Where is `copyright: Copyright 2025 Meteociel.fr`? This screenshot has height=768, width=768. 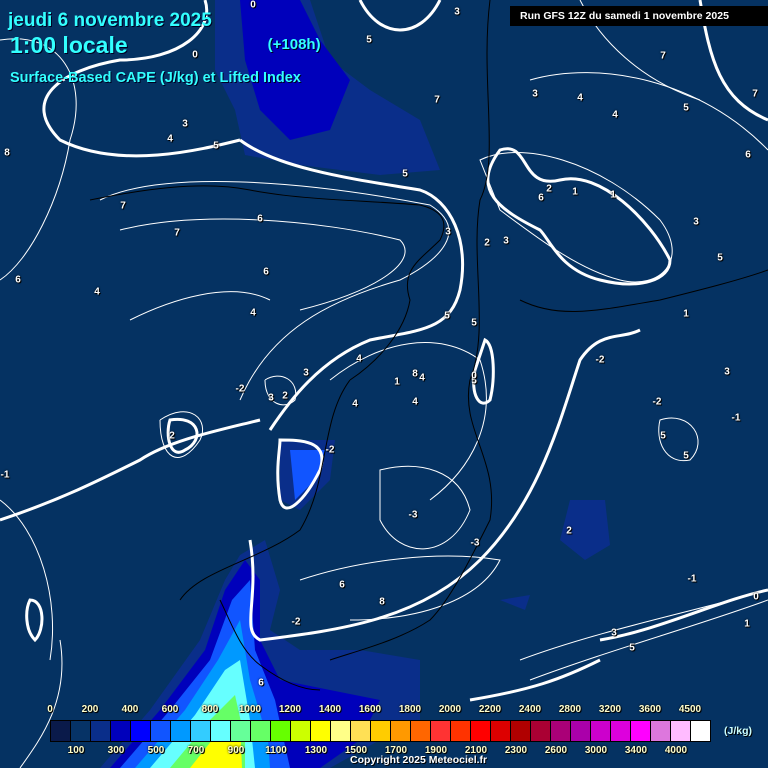
copyright: Copyright 2025 Meteociel.fr is located at coordinates (419, 760).